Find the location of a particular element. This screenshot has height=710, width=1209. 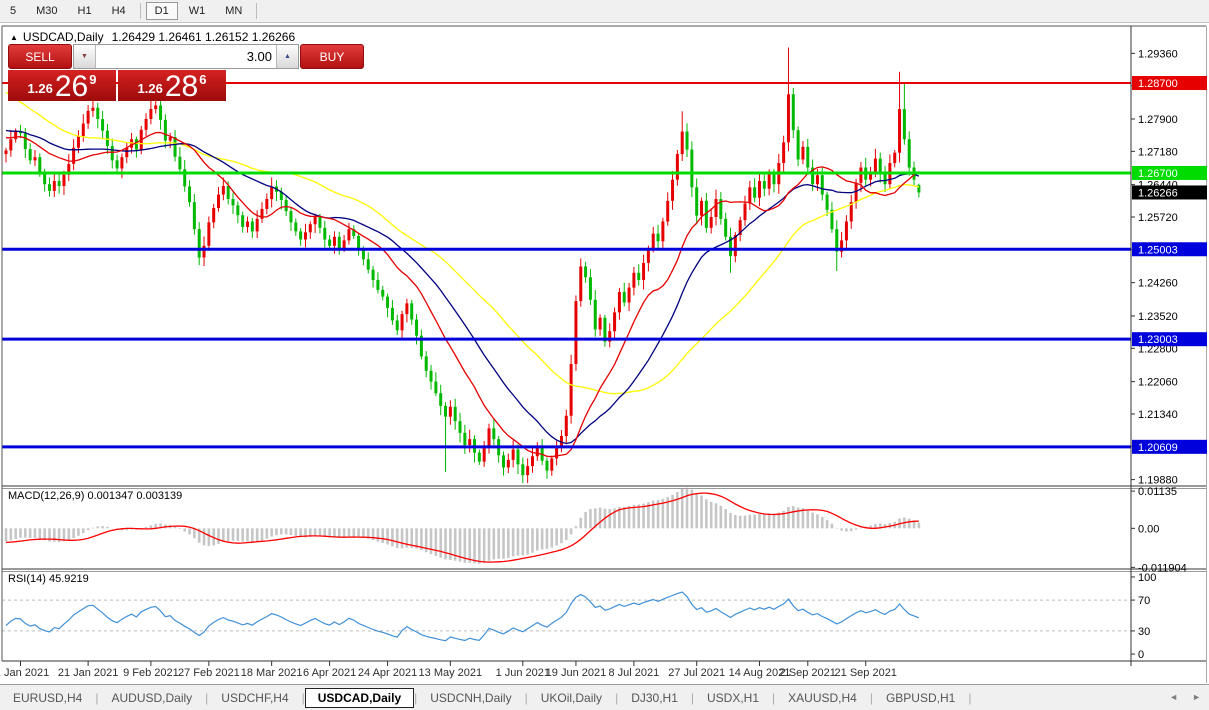

date-tick-label: 6 Apr 2021 is located at coordinates (330, 673).